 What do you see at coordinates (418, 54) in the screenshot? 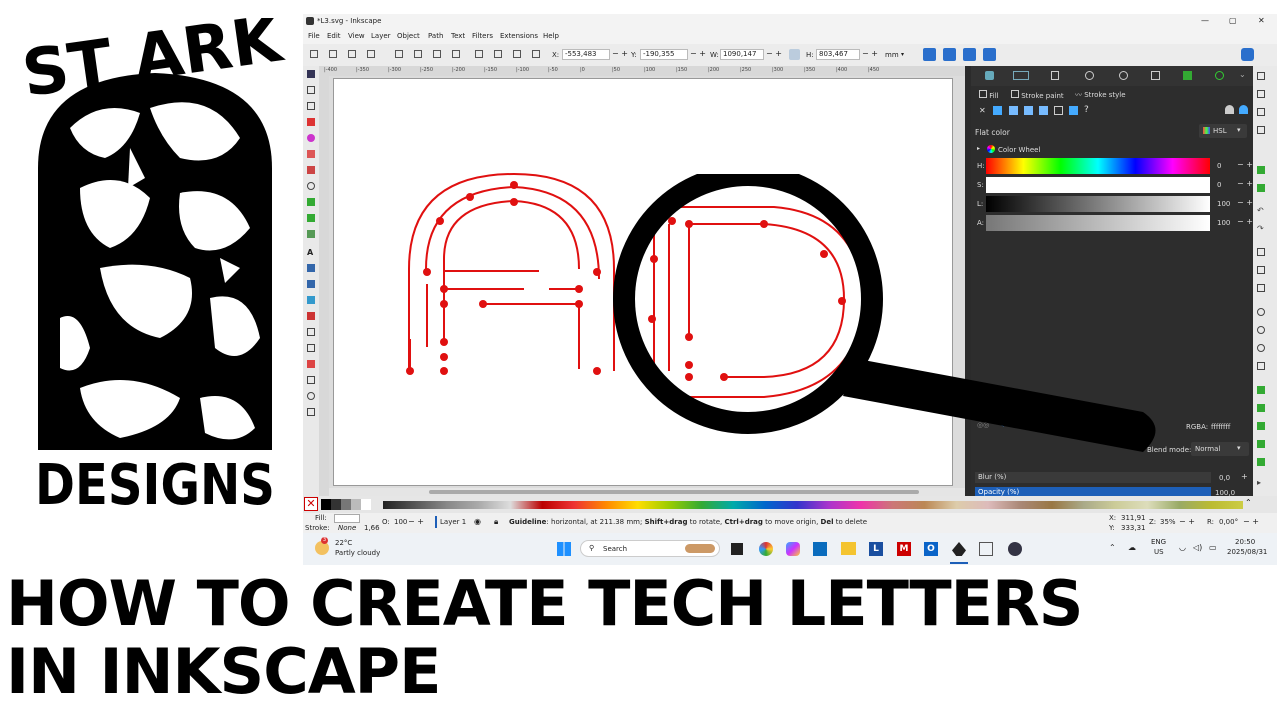
I see `flip-horizontal-icon` at bounding box center [418, 54].